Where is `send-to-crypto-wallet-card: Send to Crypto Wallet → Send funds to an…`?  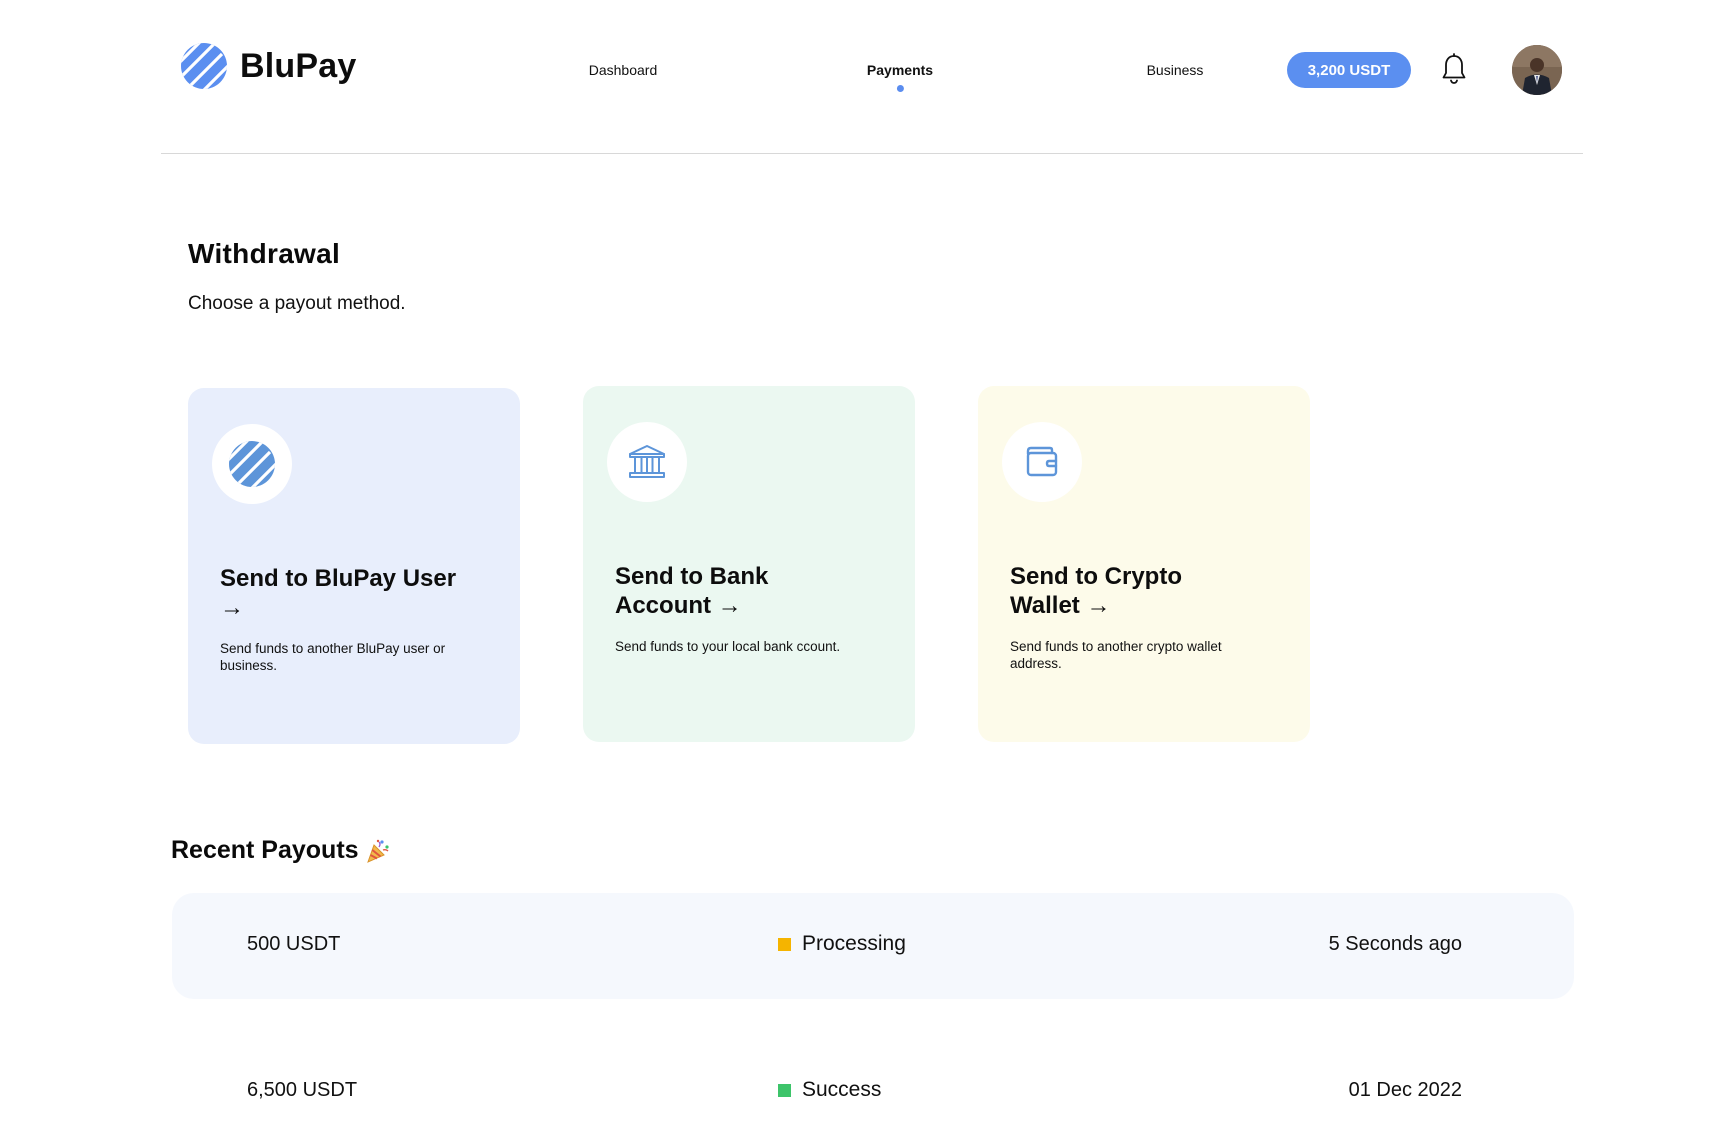 send-to-crypto-wallet-card: Send to Crypto Wallet → Send funds to an… is located at coordinates (1144, 564).